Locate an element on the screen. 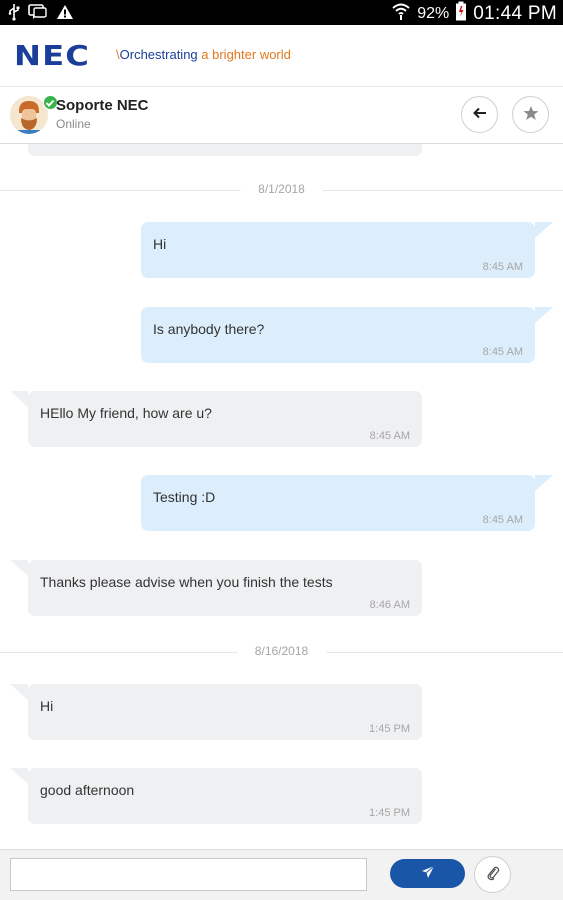 The height and width of the screenshot is (900, 563). favorite-button is located at coordinates (530, 114).